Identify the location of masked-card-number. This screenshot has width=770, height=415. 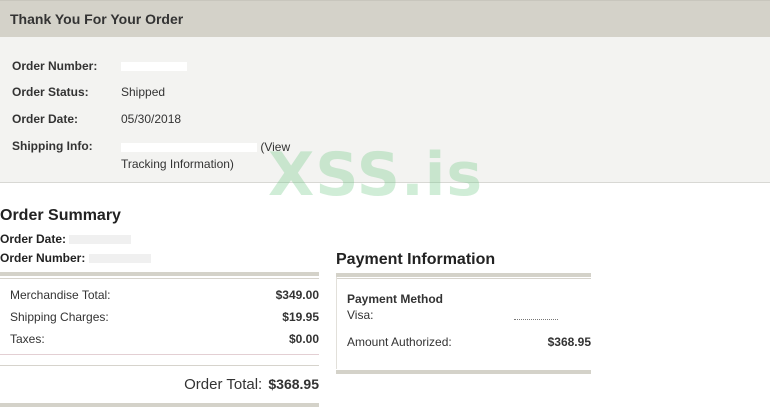
(536, 319).